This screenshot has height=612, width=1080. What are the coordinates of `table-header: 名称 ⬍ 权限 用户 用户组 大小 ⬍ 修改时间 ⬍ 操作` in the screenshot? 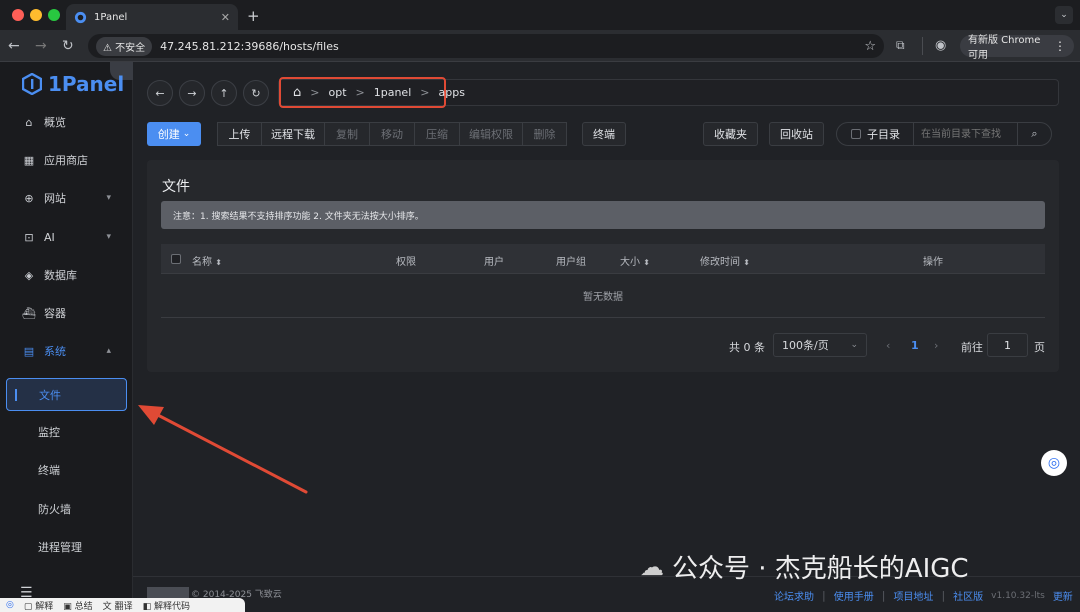 It's located at (603, 259).